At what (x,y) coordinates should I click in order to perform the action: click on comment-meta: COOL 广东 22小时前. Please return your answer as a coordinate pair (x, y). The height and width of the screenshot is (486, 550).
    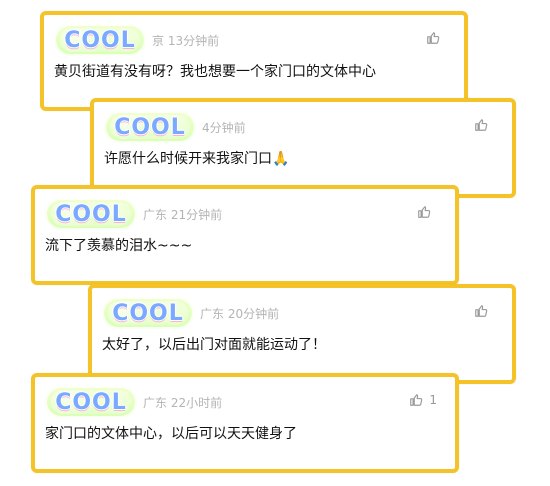
    Looking at the image, I should click on (134, 402).